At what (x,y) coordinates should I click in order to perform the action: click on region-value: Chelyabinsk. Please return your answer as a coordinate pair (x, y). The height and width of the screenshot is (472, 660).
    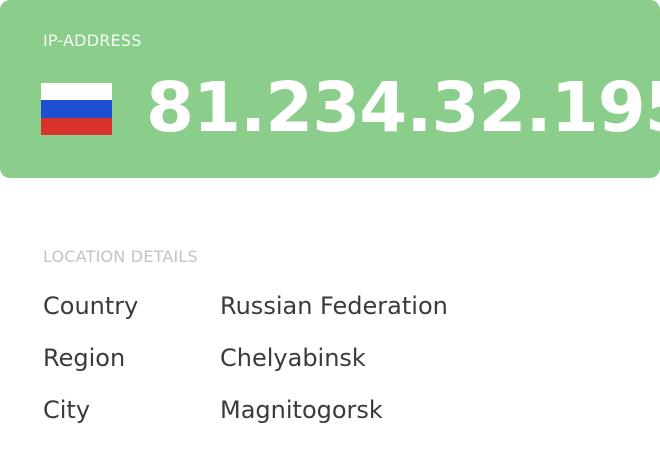
    Looking at the image, I should click on (293, 358).